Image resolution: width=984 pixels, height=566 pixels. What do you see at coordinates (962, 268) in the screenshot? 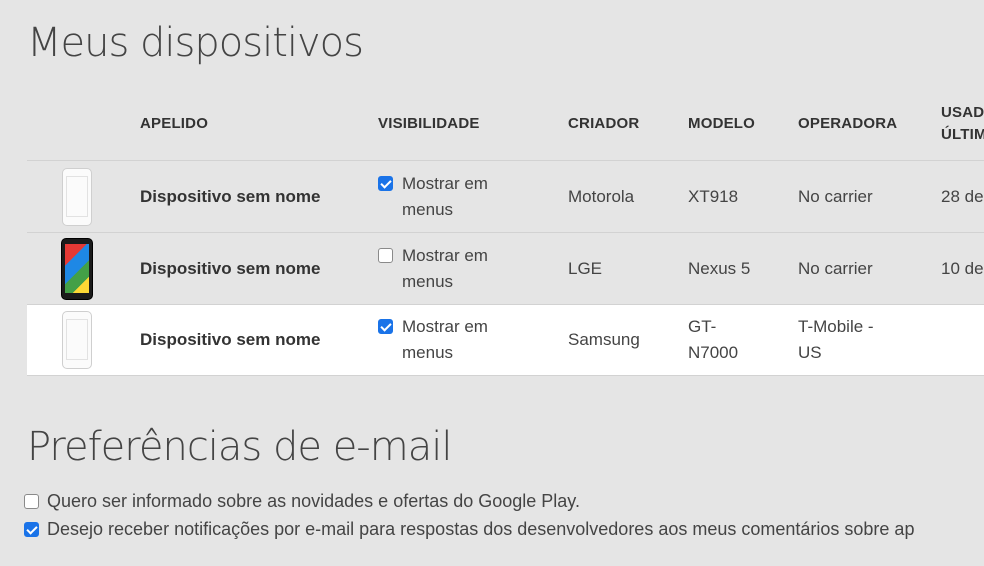
I see `device-last-used: 10 de 2014` at bounding box center [962, 268].